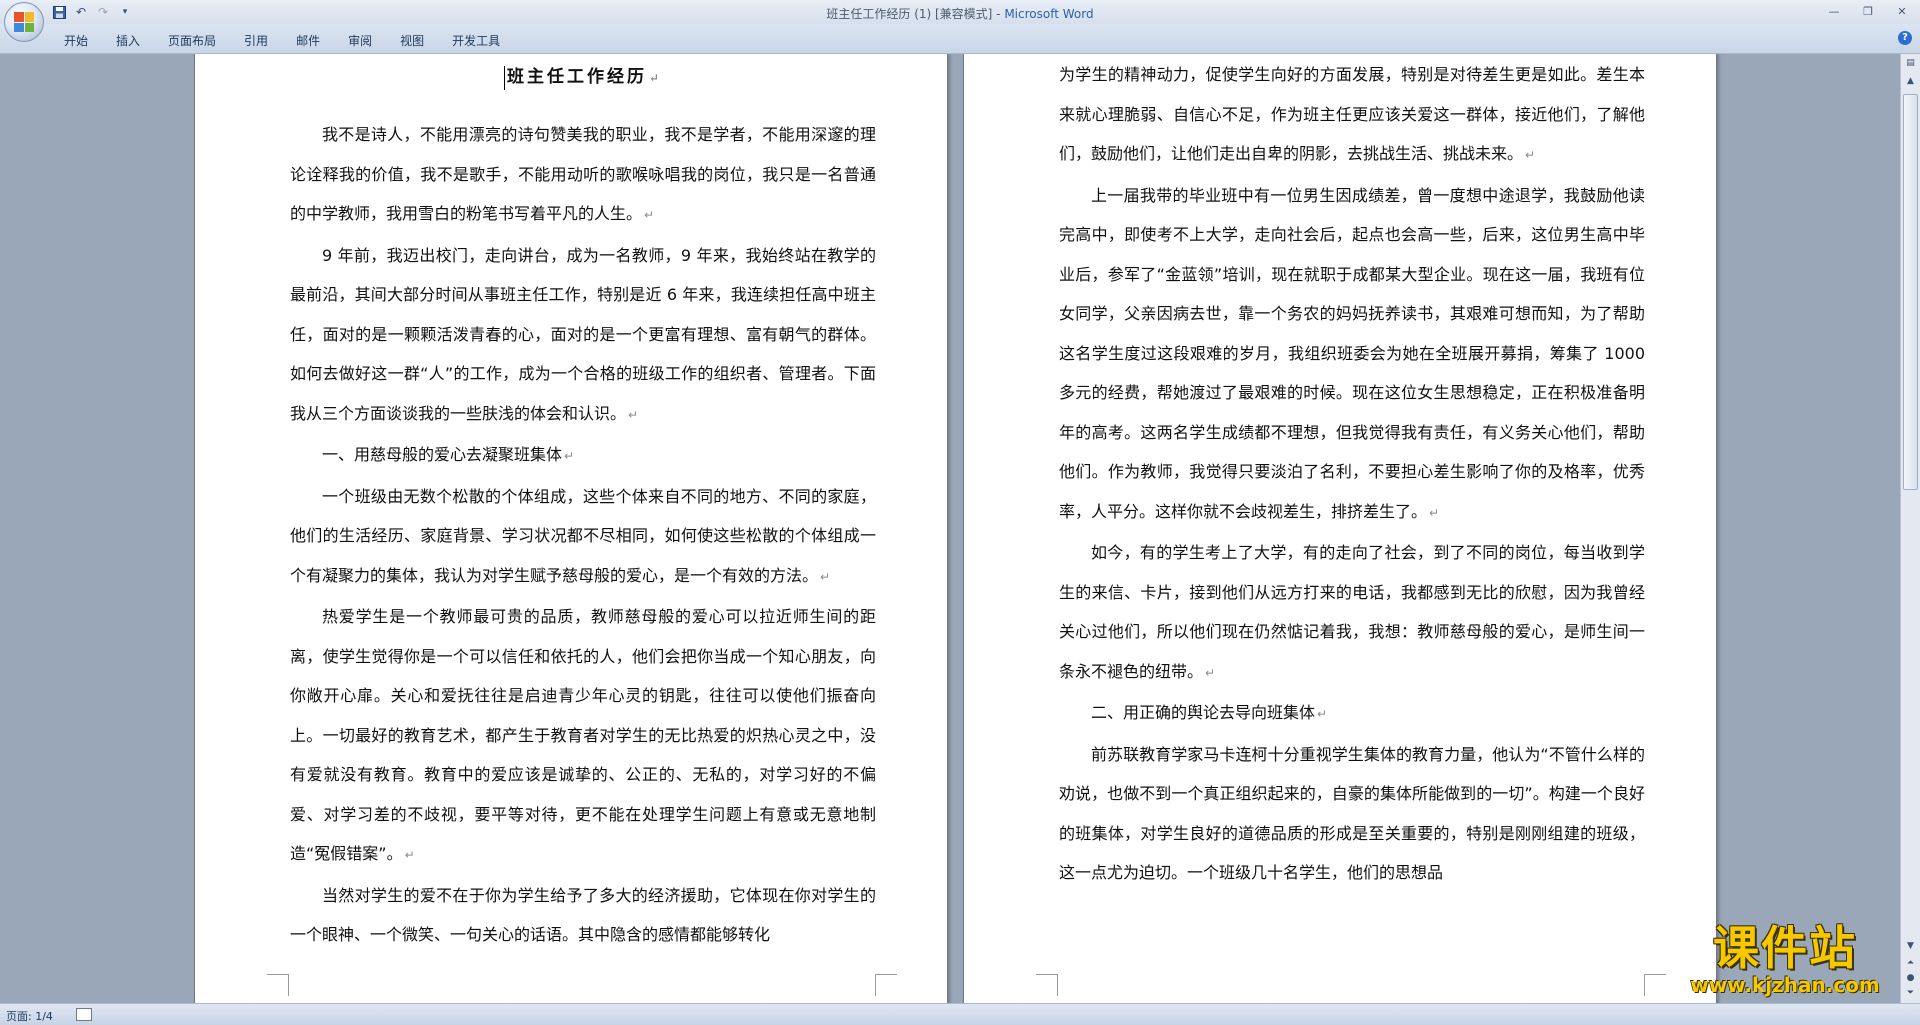 The image size is (1920, 1025). I want to click on ribbon-tabs: 开始 插入 页面布局 引用 邮件 审阅 视图 开发工具, so click(282, 40).